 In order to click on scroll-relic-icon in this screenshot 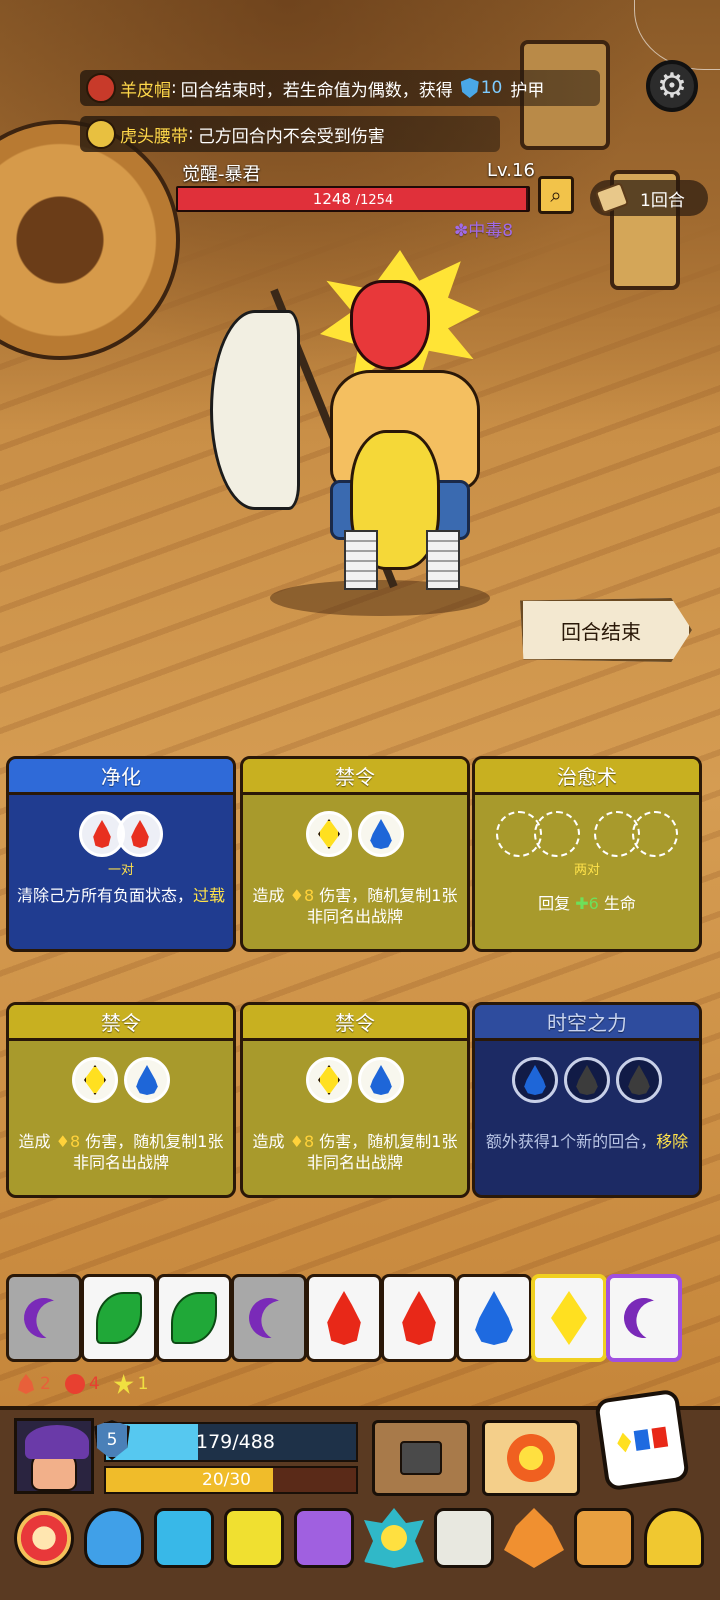, I will do `click(464, 1538)`.